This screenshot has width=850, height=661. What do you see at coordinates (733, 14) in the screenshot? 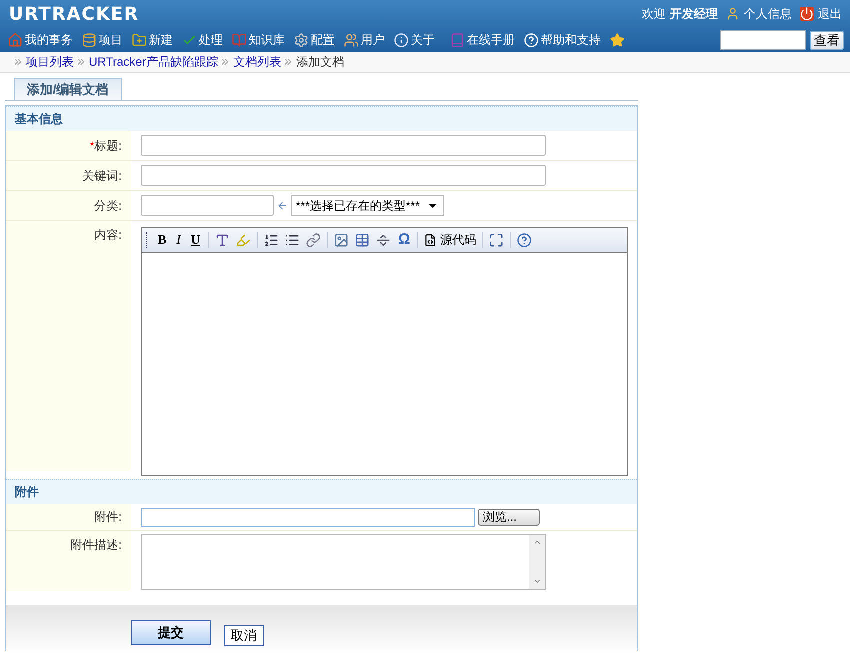
I see `user-icon` at bounding box center [733, 14].